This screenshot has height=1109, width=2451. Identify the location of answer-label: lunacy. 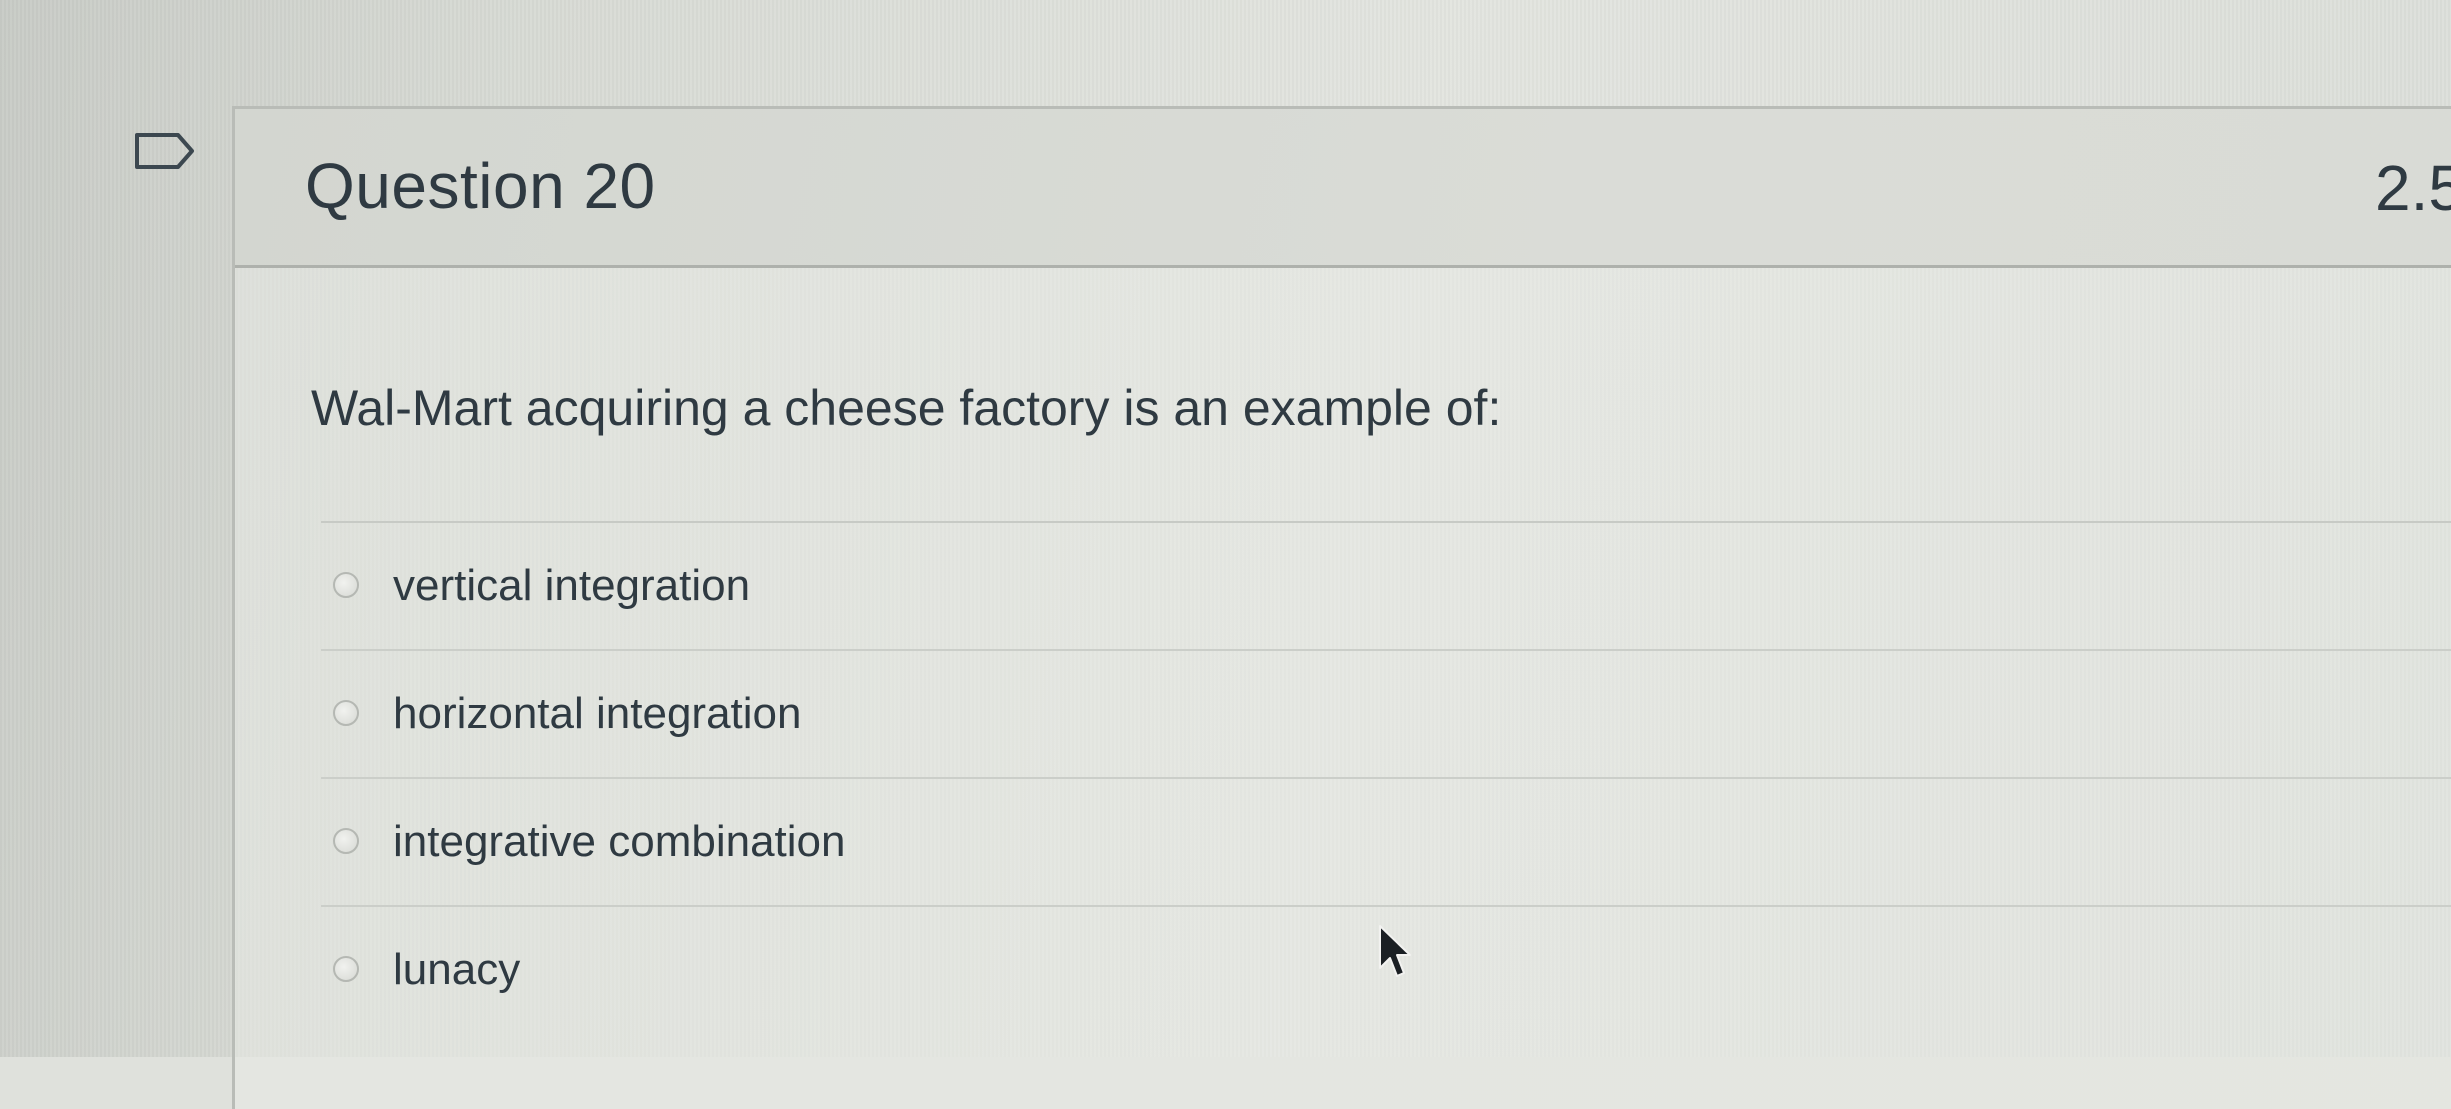
(456, 970).